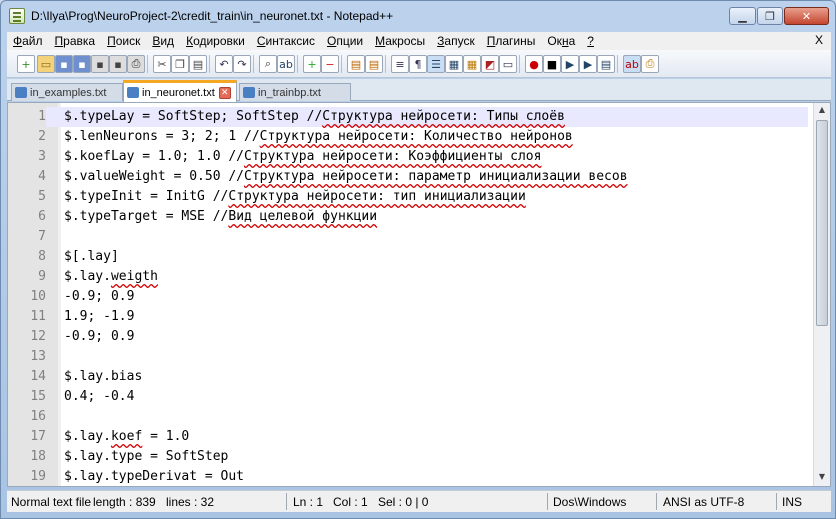 The image size is (836, 519). Describe the element at coordinates (819, 40) in the screenshot. I see `close-document-button: X` at that location.